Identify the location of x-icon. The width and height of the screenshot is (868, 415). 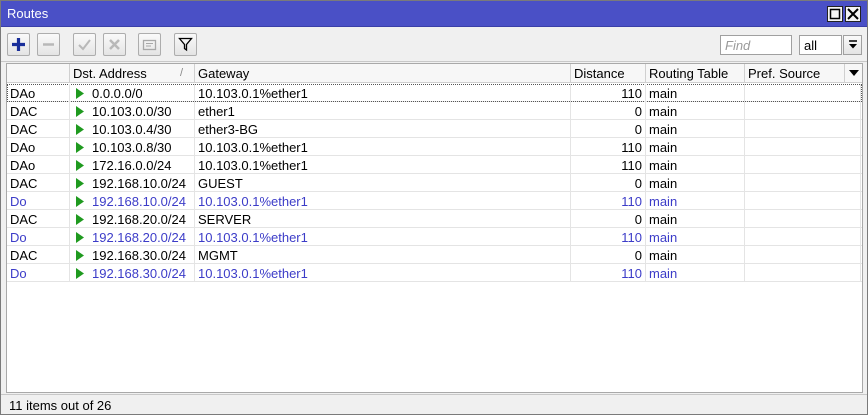
(114, 44).